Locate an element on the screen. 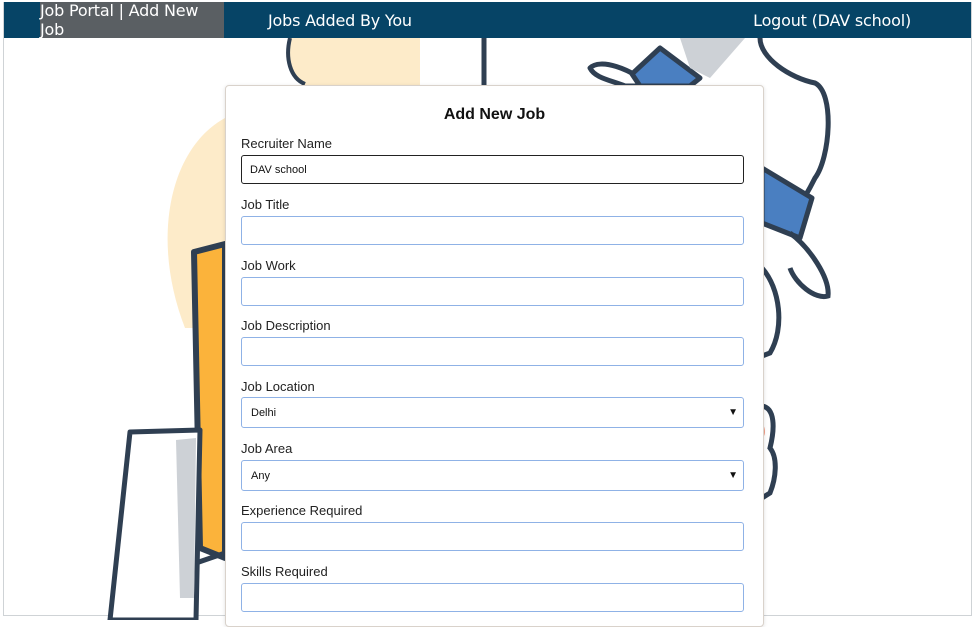  job-work-label: Job Work is located at coordinates (268, 265).